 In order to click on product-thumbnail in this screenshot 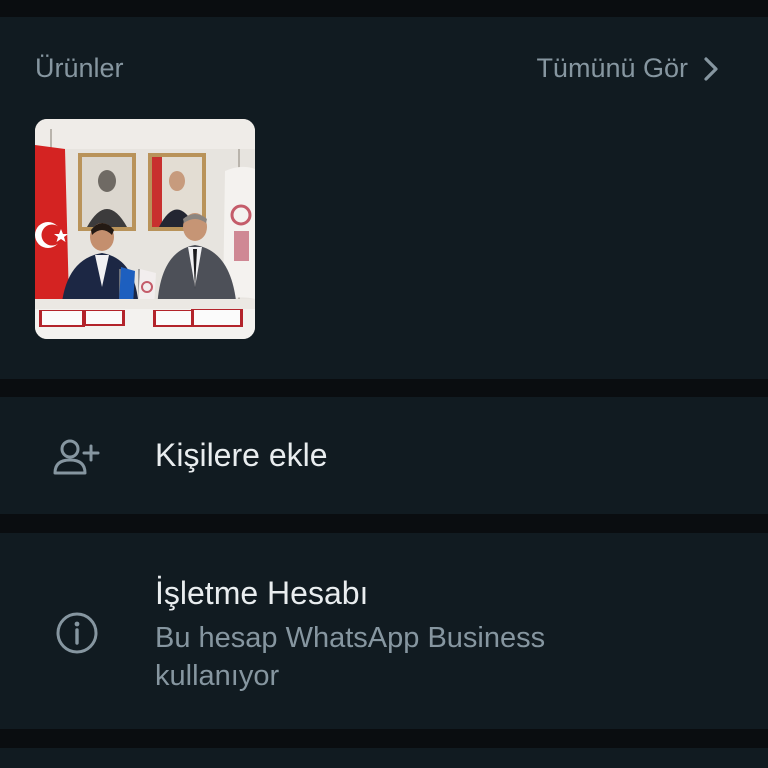, I will do `click(145, 229)`.